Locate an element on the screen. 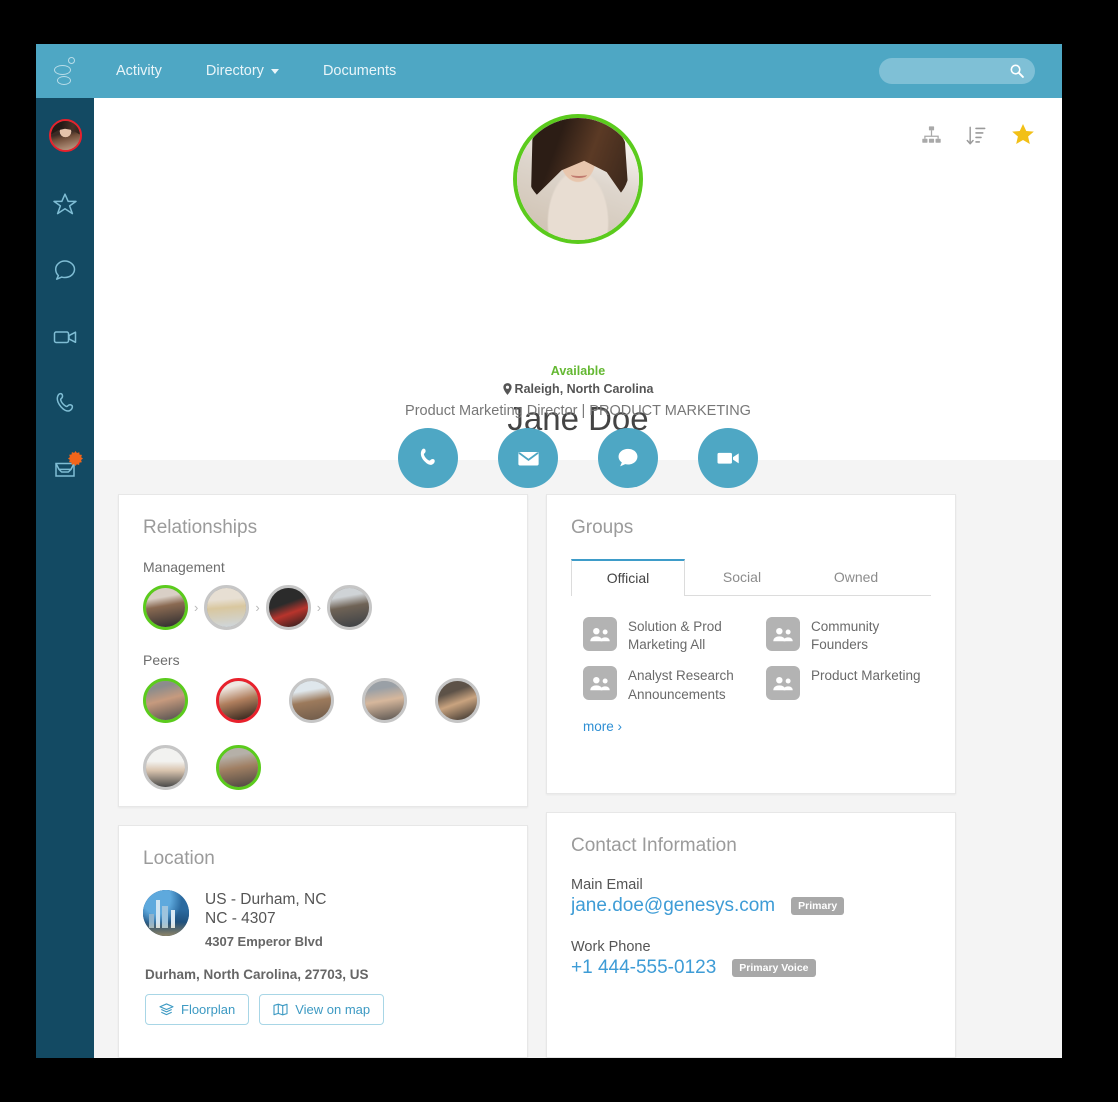 This screenshot has width=1118, height=1102. status-badge: Available is located at coordinates (578, 371).